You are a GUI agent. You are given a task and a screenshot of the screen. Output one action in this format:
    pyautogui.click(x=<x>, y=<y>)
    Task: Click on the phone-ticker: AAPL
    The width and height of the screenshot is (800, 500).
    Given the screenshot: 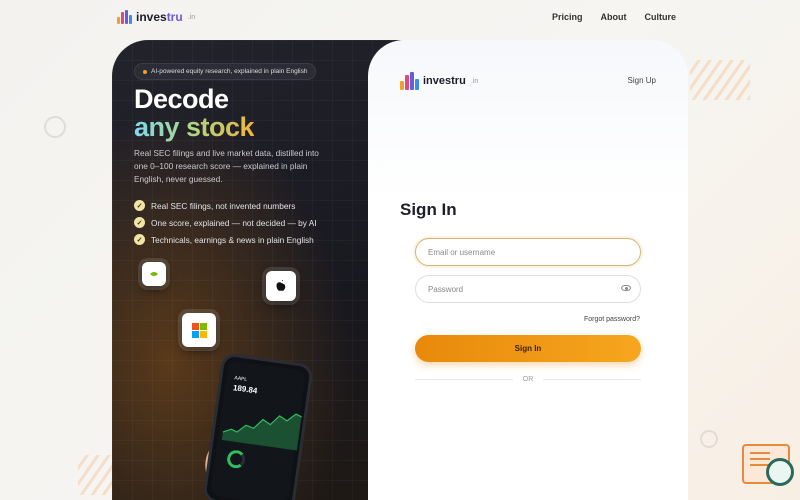 What is the action you would take?
    pyautogui.click(x=240, y=379)
    